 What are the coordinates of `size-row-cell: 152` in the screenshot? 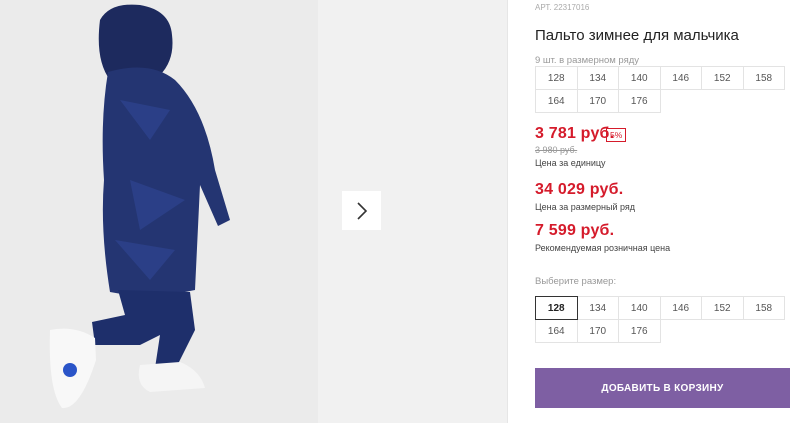 It's located at (722, 78).